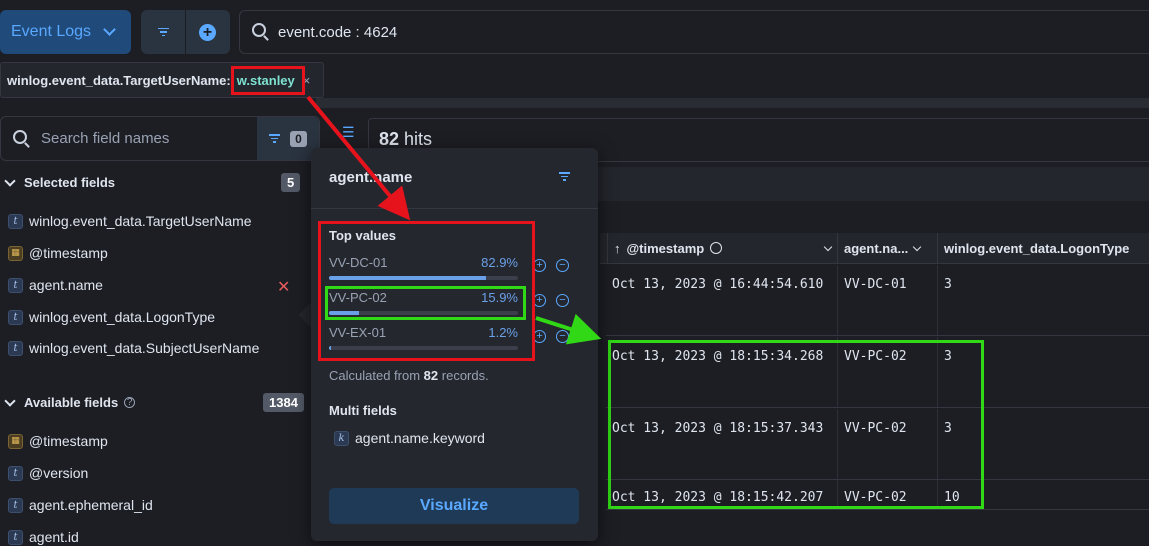 The height and width of the screenshot is (546, 1149). I want to click on green-arrow, so click(568, 329).